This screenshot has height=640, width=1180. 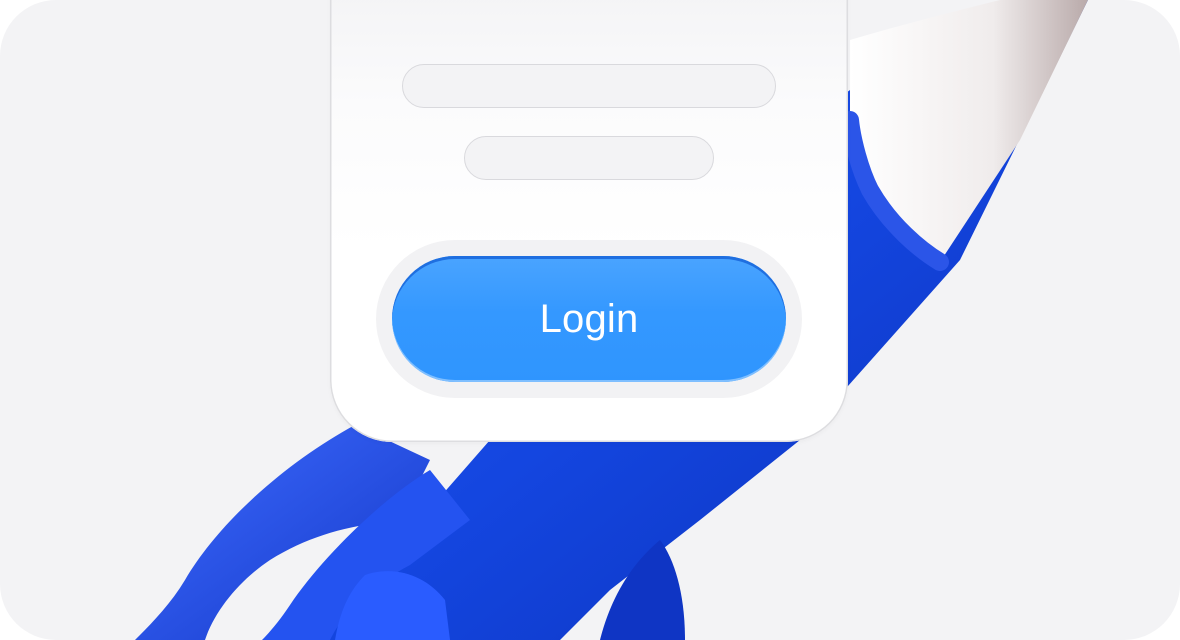 I want to click on password-field, so click(x=589, y=158).